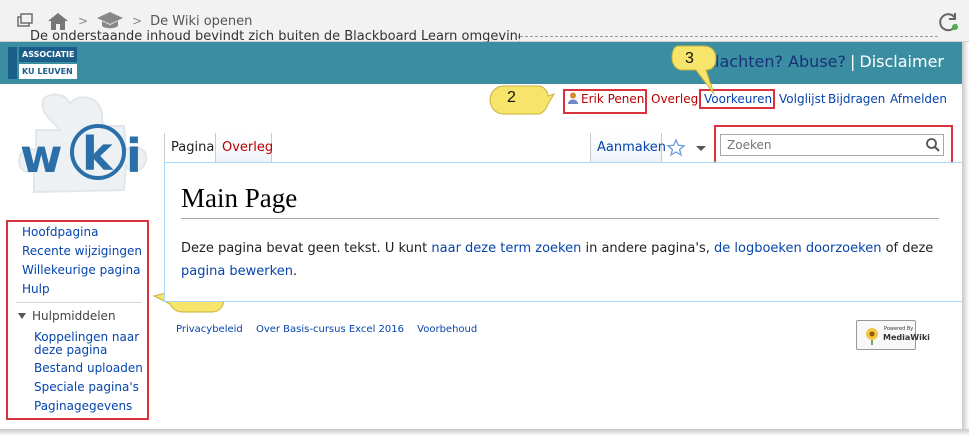  I want to click on window-icon, so click(25, 21).